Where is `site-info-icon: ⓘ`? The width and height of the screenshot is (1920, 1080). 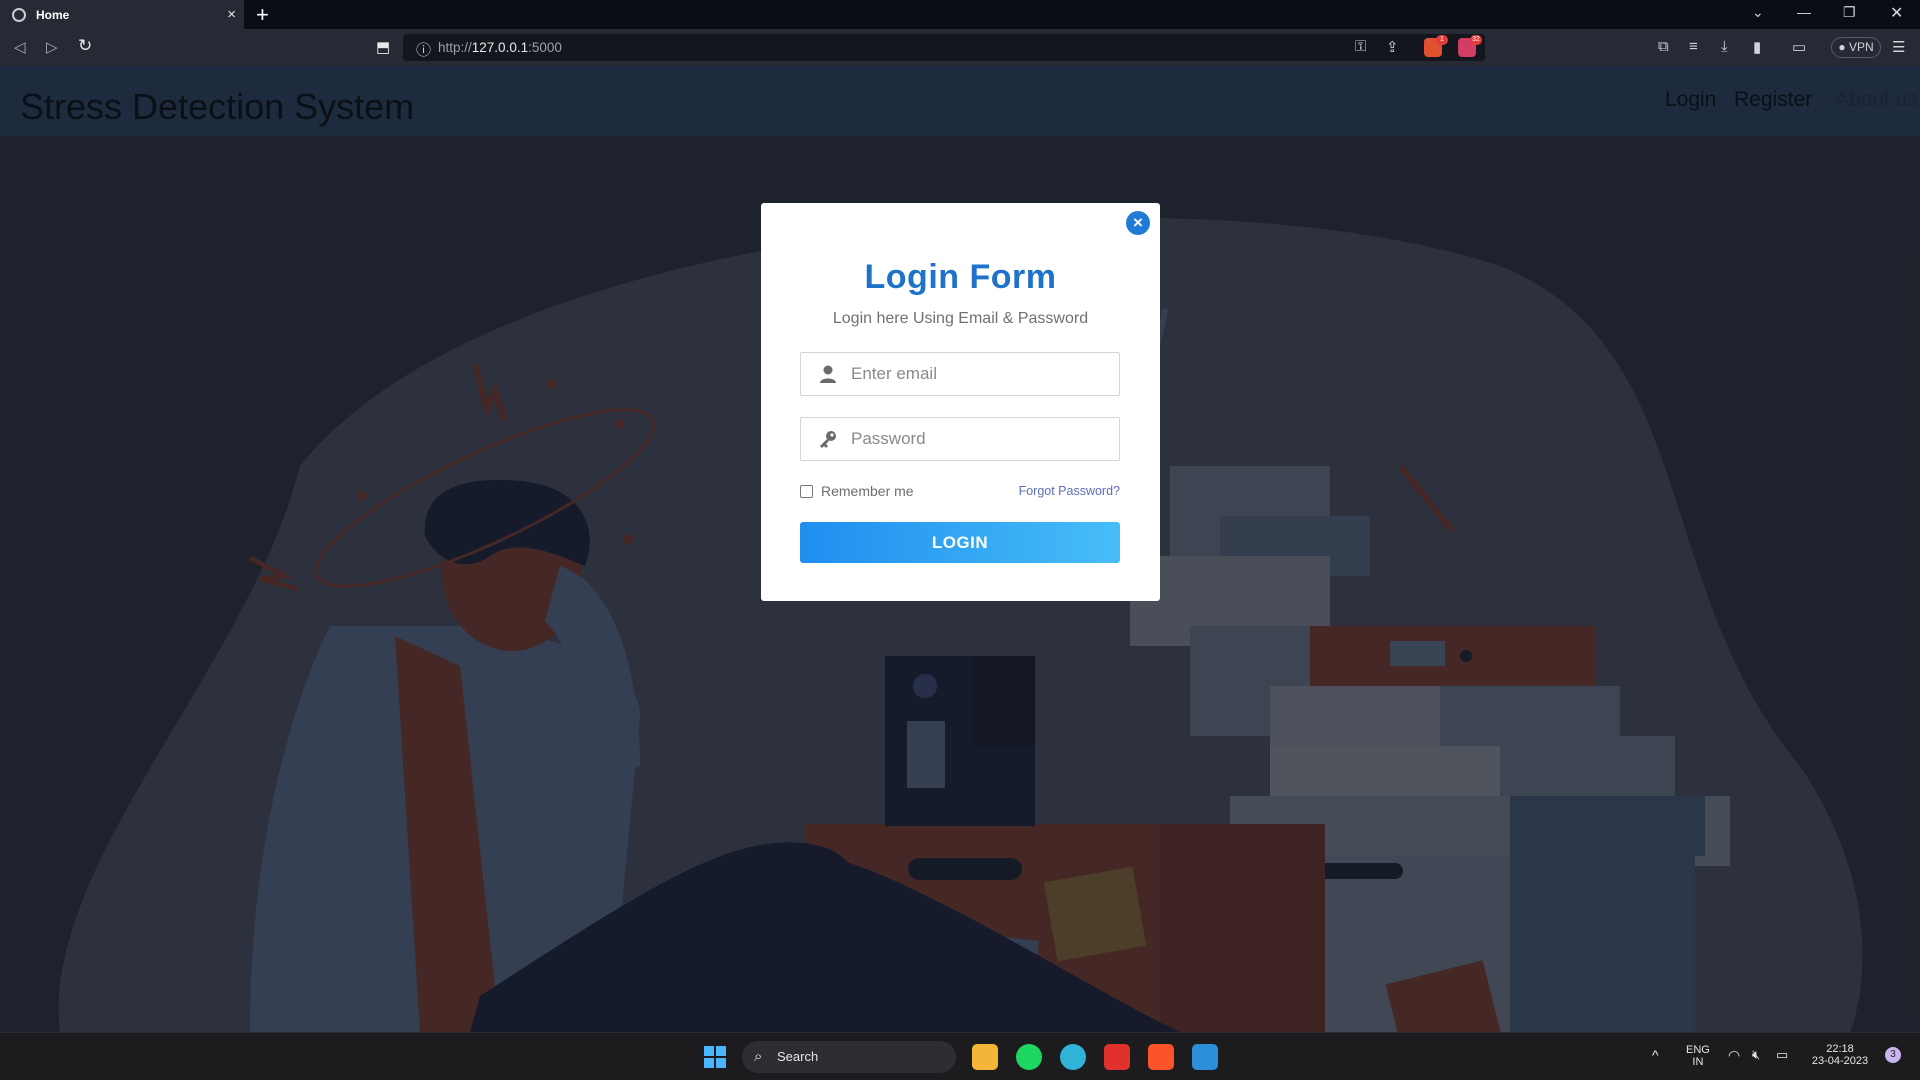
site-info-icon: ⓘ is located at coordinates (423, 49).